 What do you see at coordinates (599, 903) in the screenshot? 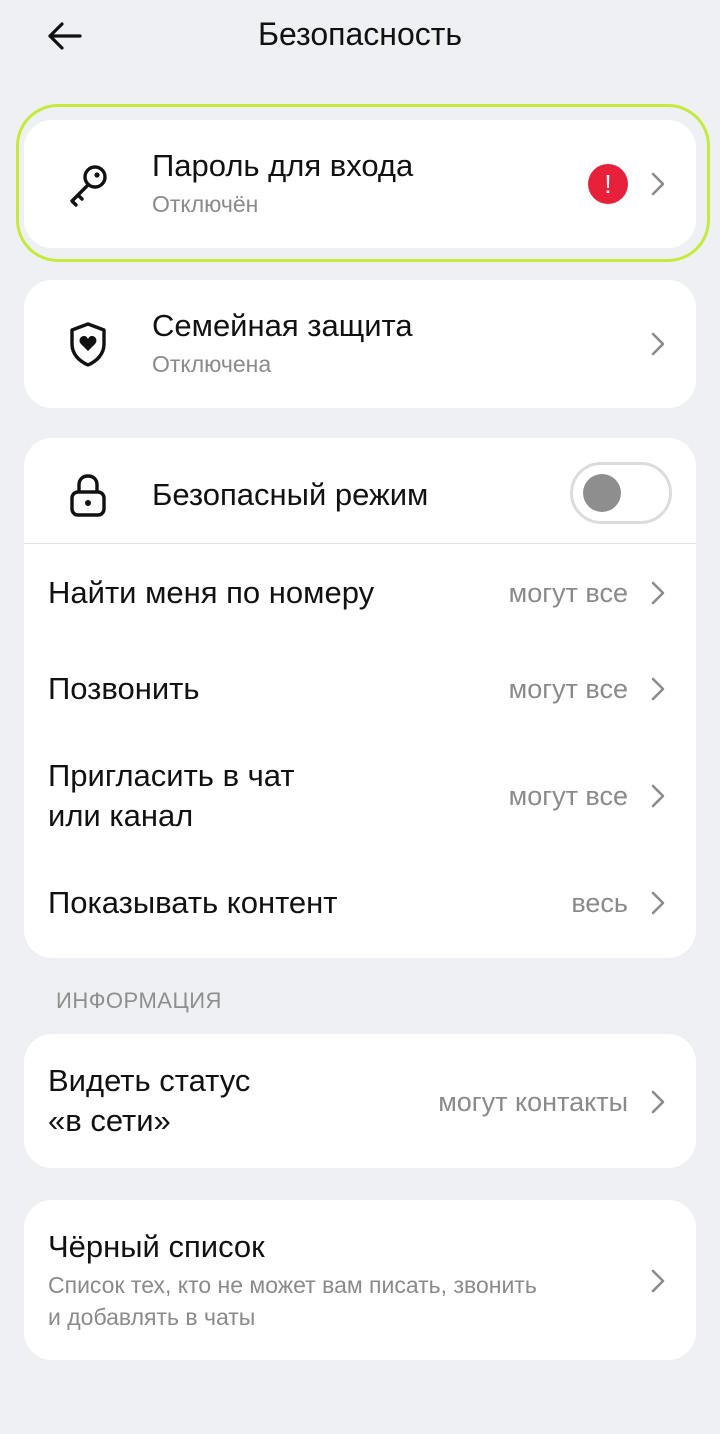
I see `show-content-value: весь` at bounding box center [599, 903].